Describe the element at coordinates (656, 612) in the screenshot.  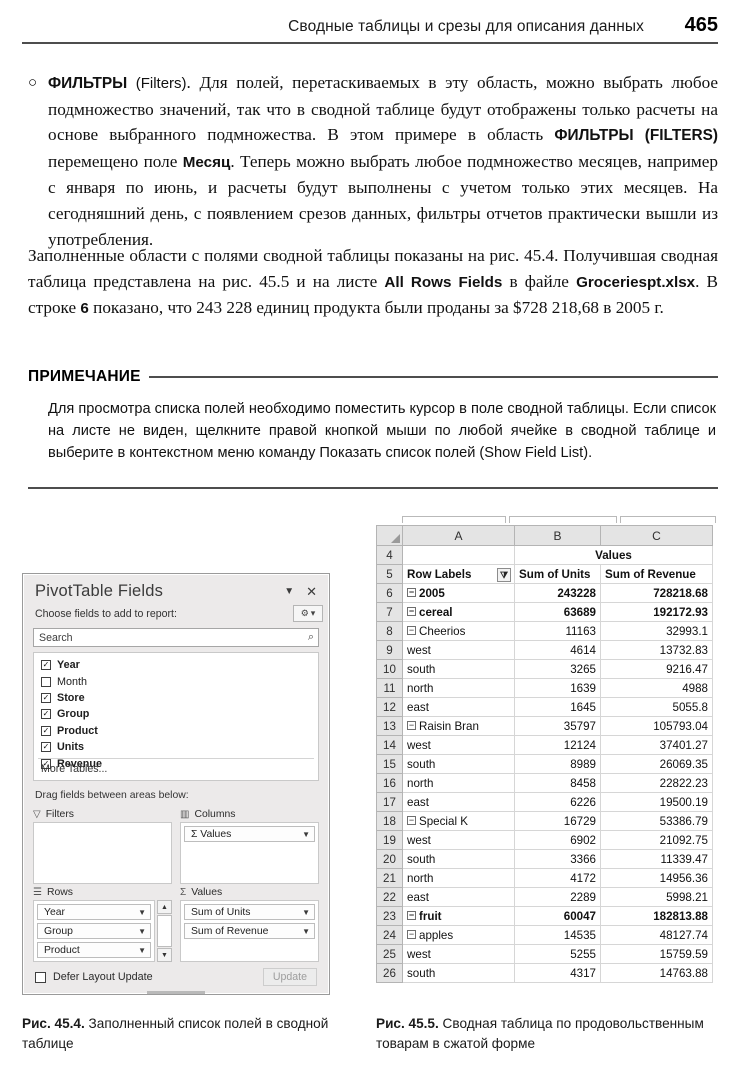
I see `cell-sum-of-revenue: 192172.93` at that location.